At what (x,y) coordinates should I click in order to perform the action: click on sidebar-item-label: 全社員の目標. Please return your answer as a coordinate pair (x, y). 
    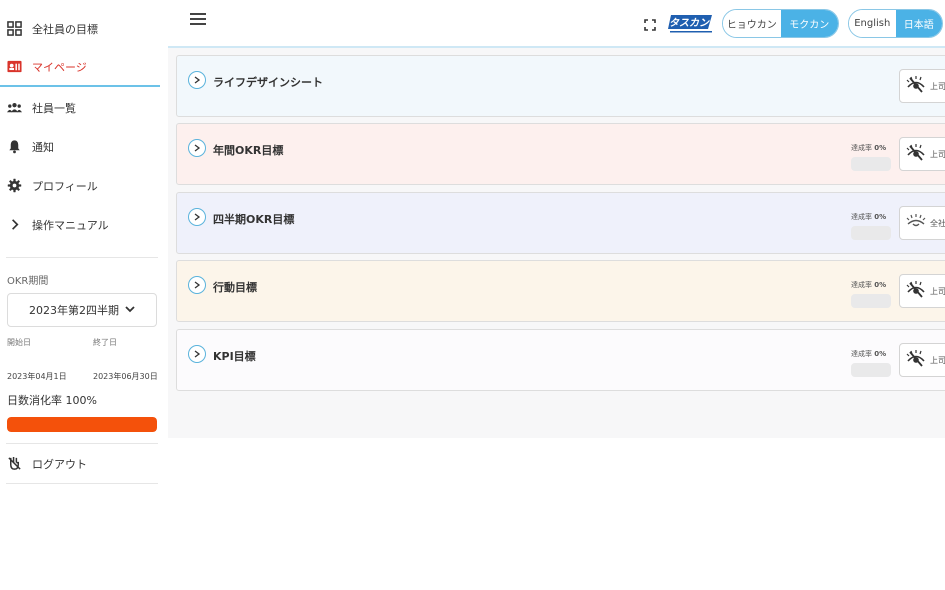
    Looking at the image, I should click on (65, 29).